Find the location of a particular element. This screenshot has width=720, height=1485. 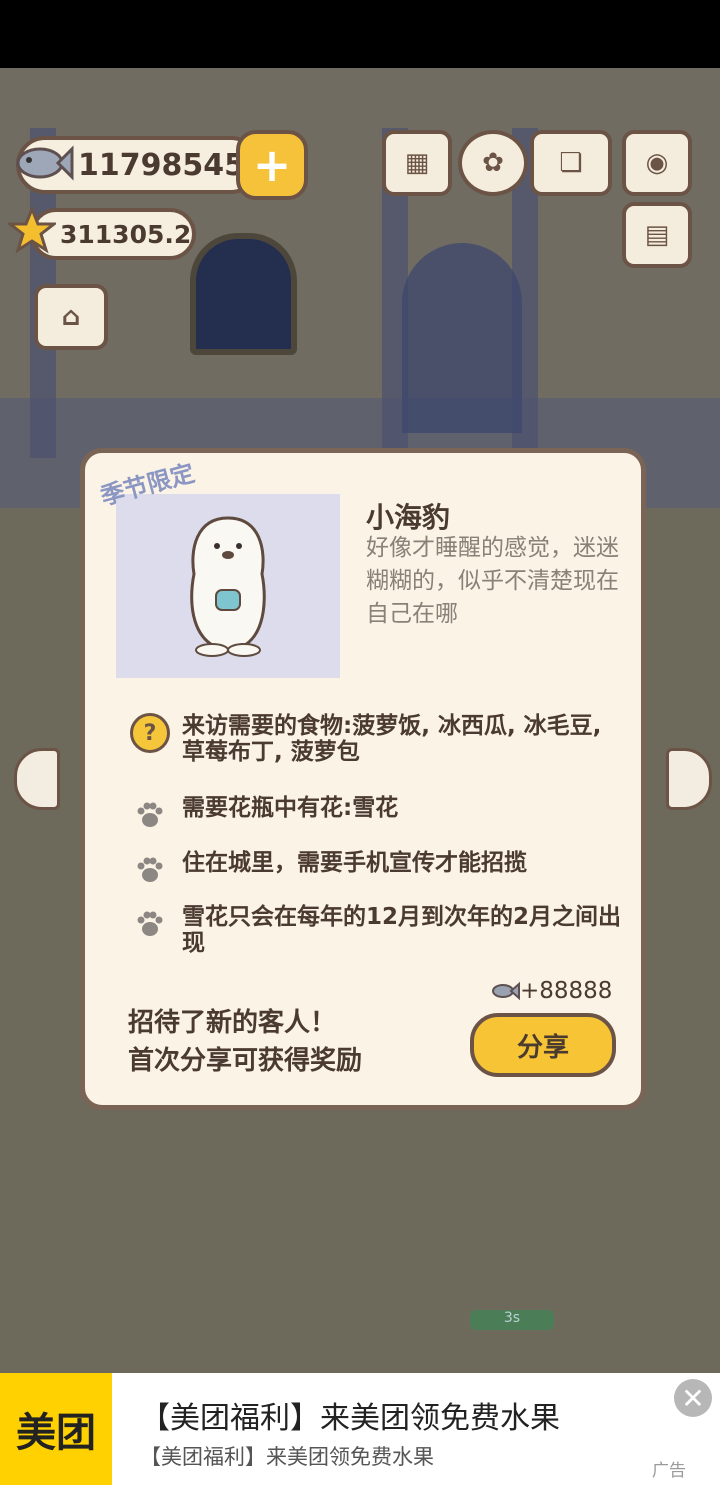

prev-arrow-button is located at coordinates (37, 779).